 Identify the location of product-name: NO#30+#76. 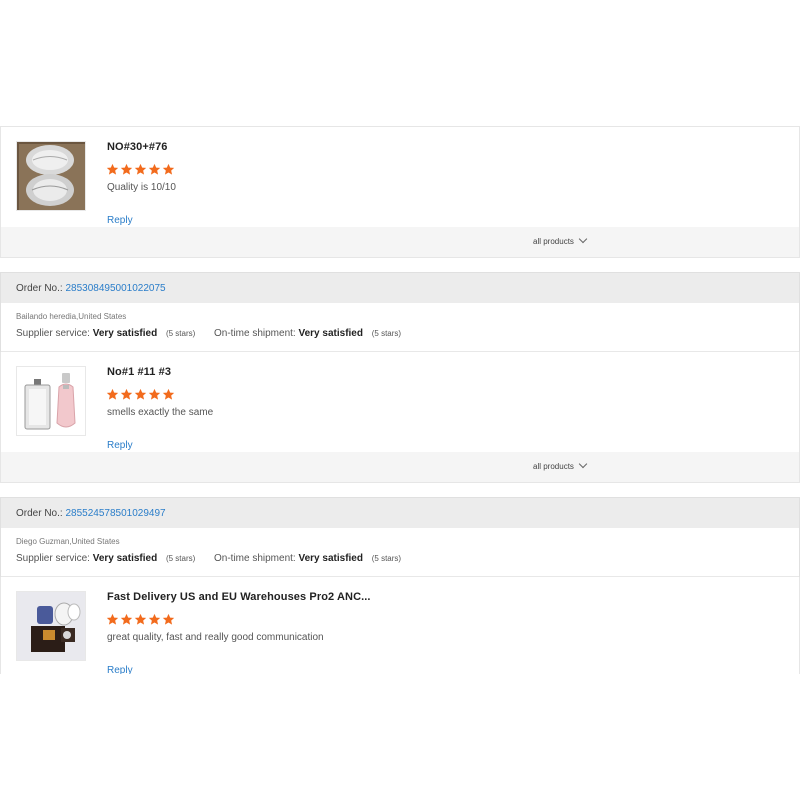
(137, 147).